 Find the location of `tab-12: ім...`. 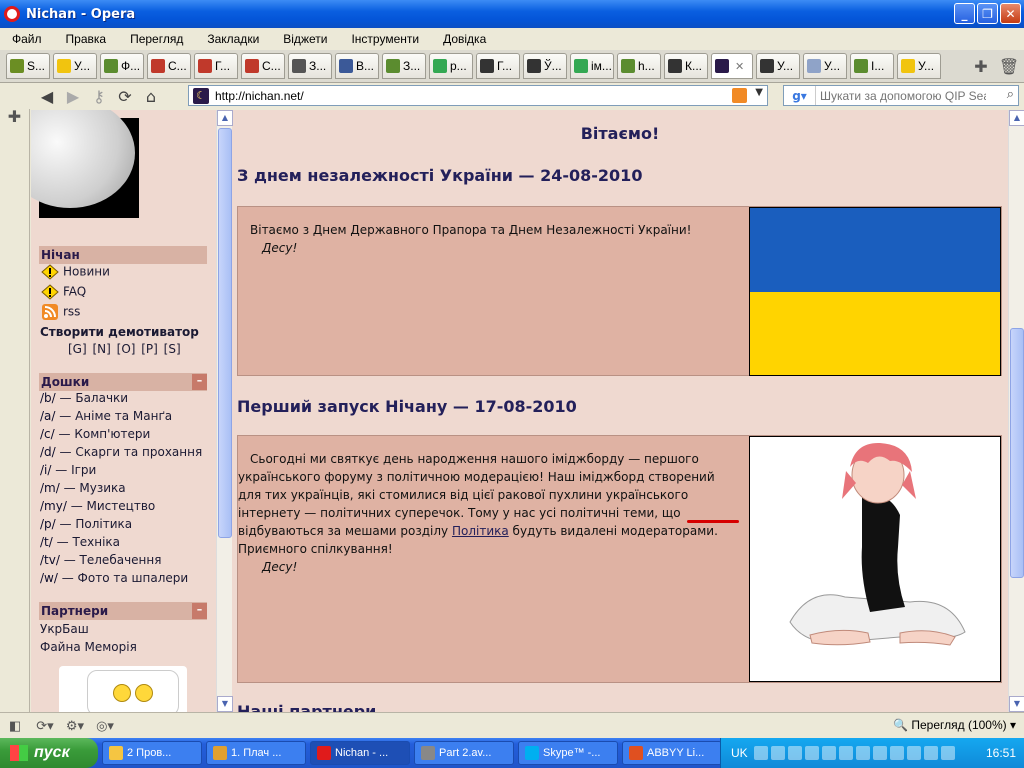

tab-12: ім... is located at coordinates (592, 66).